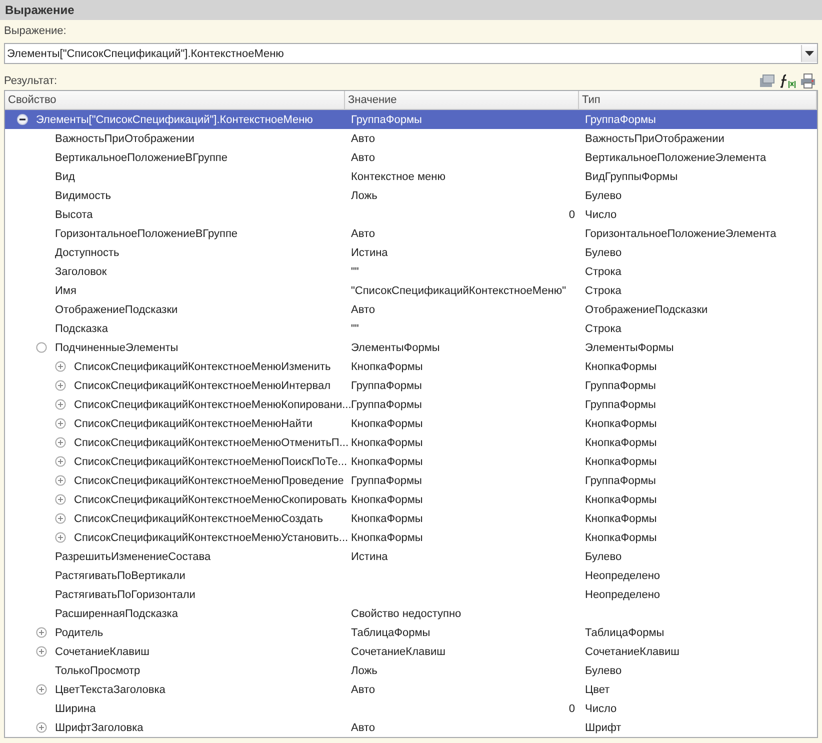 This screenshot has width=822, height=743. What do you see at coordinates (124, 138) in the screenshot?
I see `property-cell: ВажностьПриОтображении` at bounding box center [124, 138].